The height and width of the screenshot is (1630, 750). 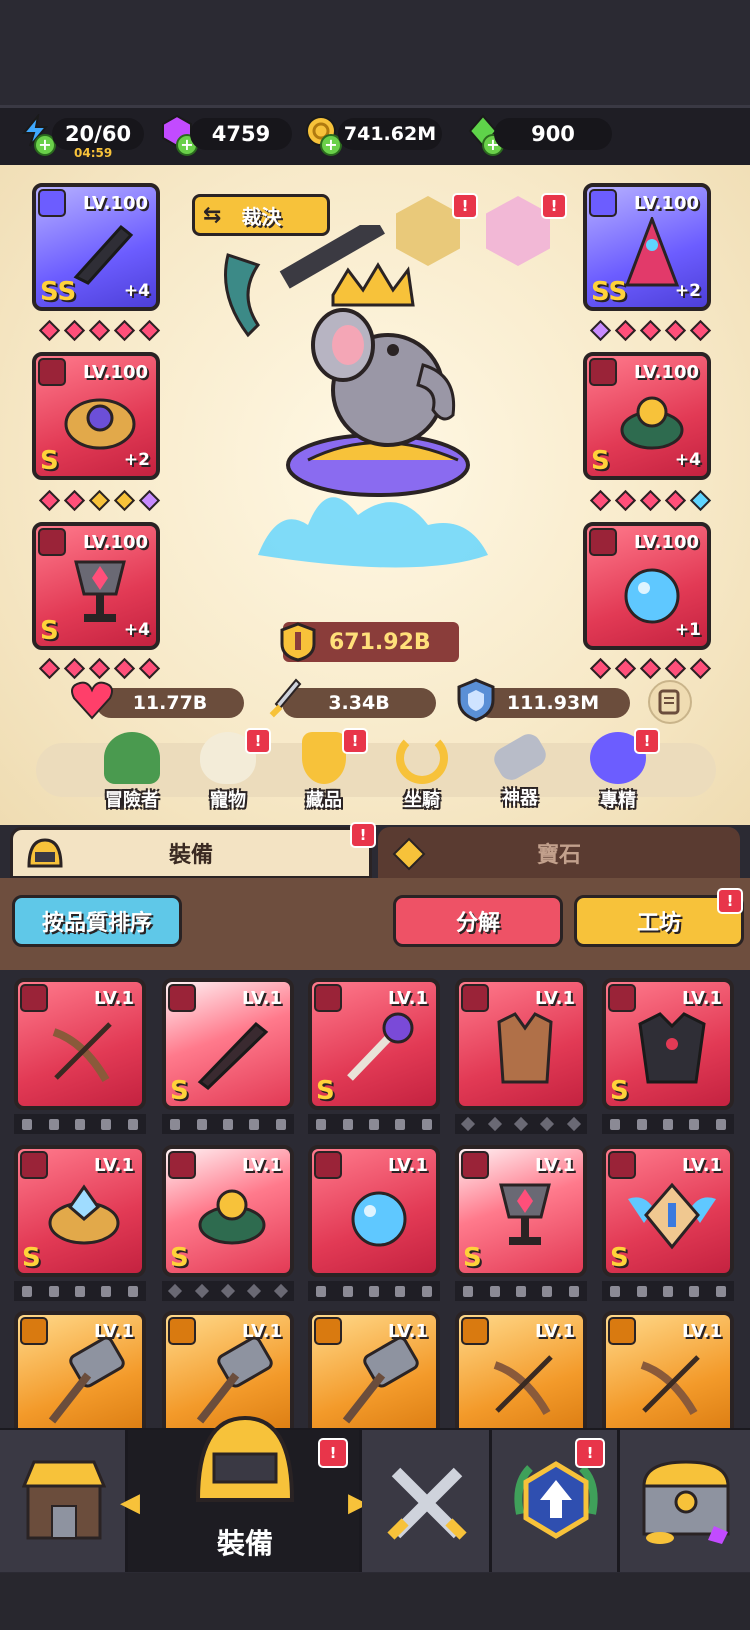 I want to click on menu-artifact-label: 神器, so click(x=520, y=798).